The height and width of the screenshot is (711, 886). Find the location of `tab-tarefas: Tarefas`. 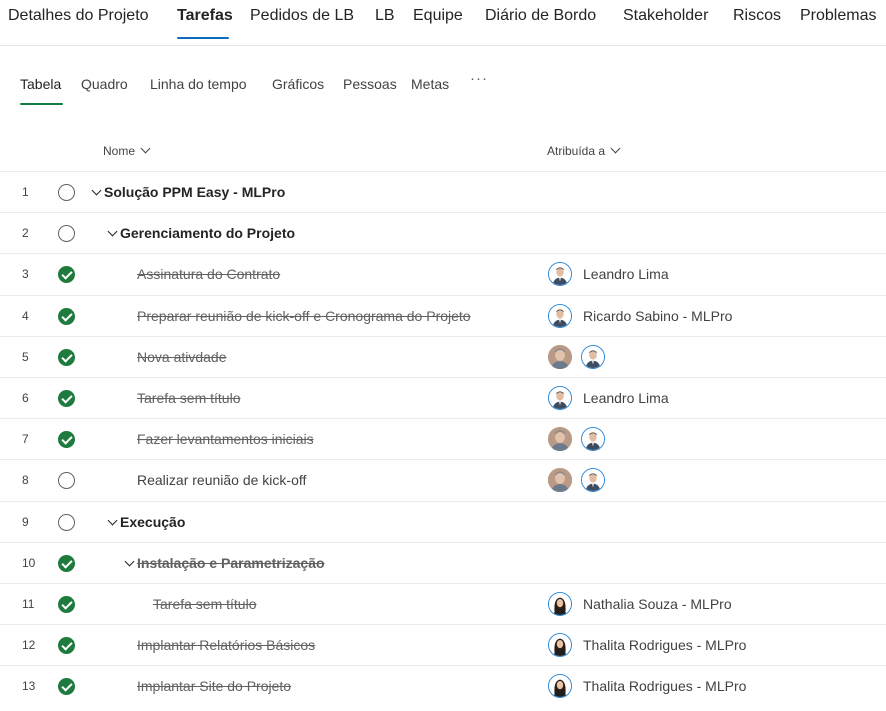

tab-tarefas: Tarefas is located at coordinates (205, 16).